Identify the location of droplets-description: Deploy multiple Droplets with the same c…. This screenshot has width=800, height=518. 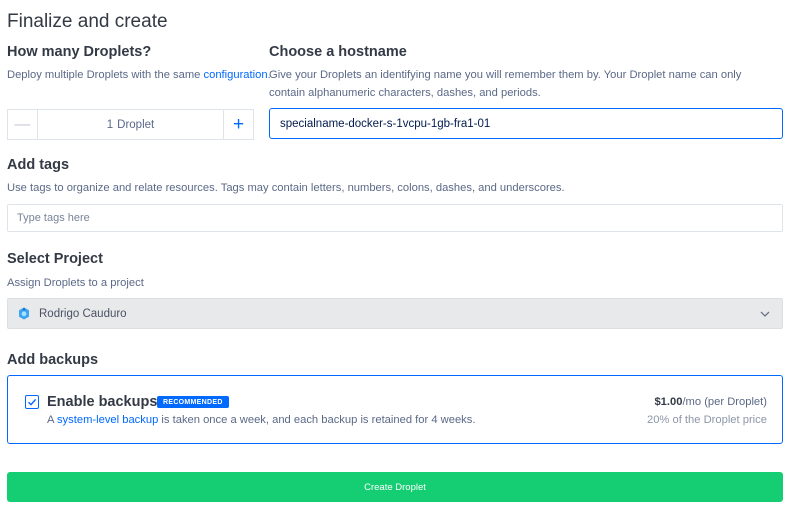
(139, 75).